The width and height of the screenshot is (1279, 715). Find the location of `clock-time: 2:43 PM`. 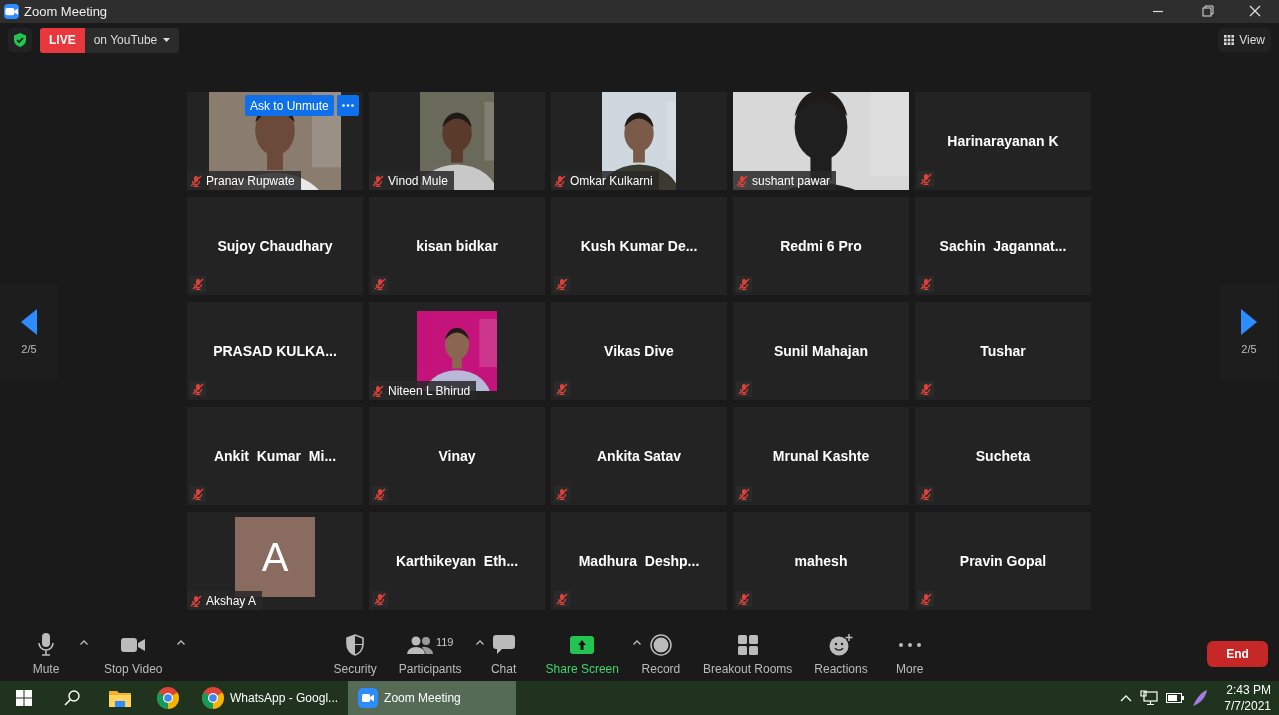

clock-time: 2:43 PM is located at coordinates (1248, 690).